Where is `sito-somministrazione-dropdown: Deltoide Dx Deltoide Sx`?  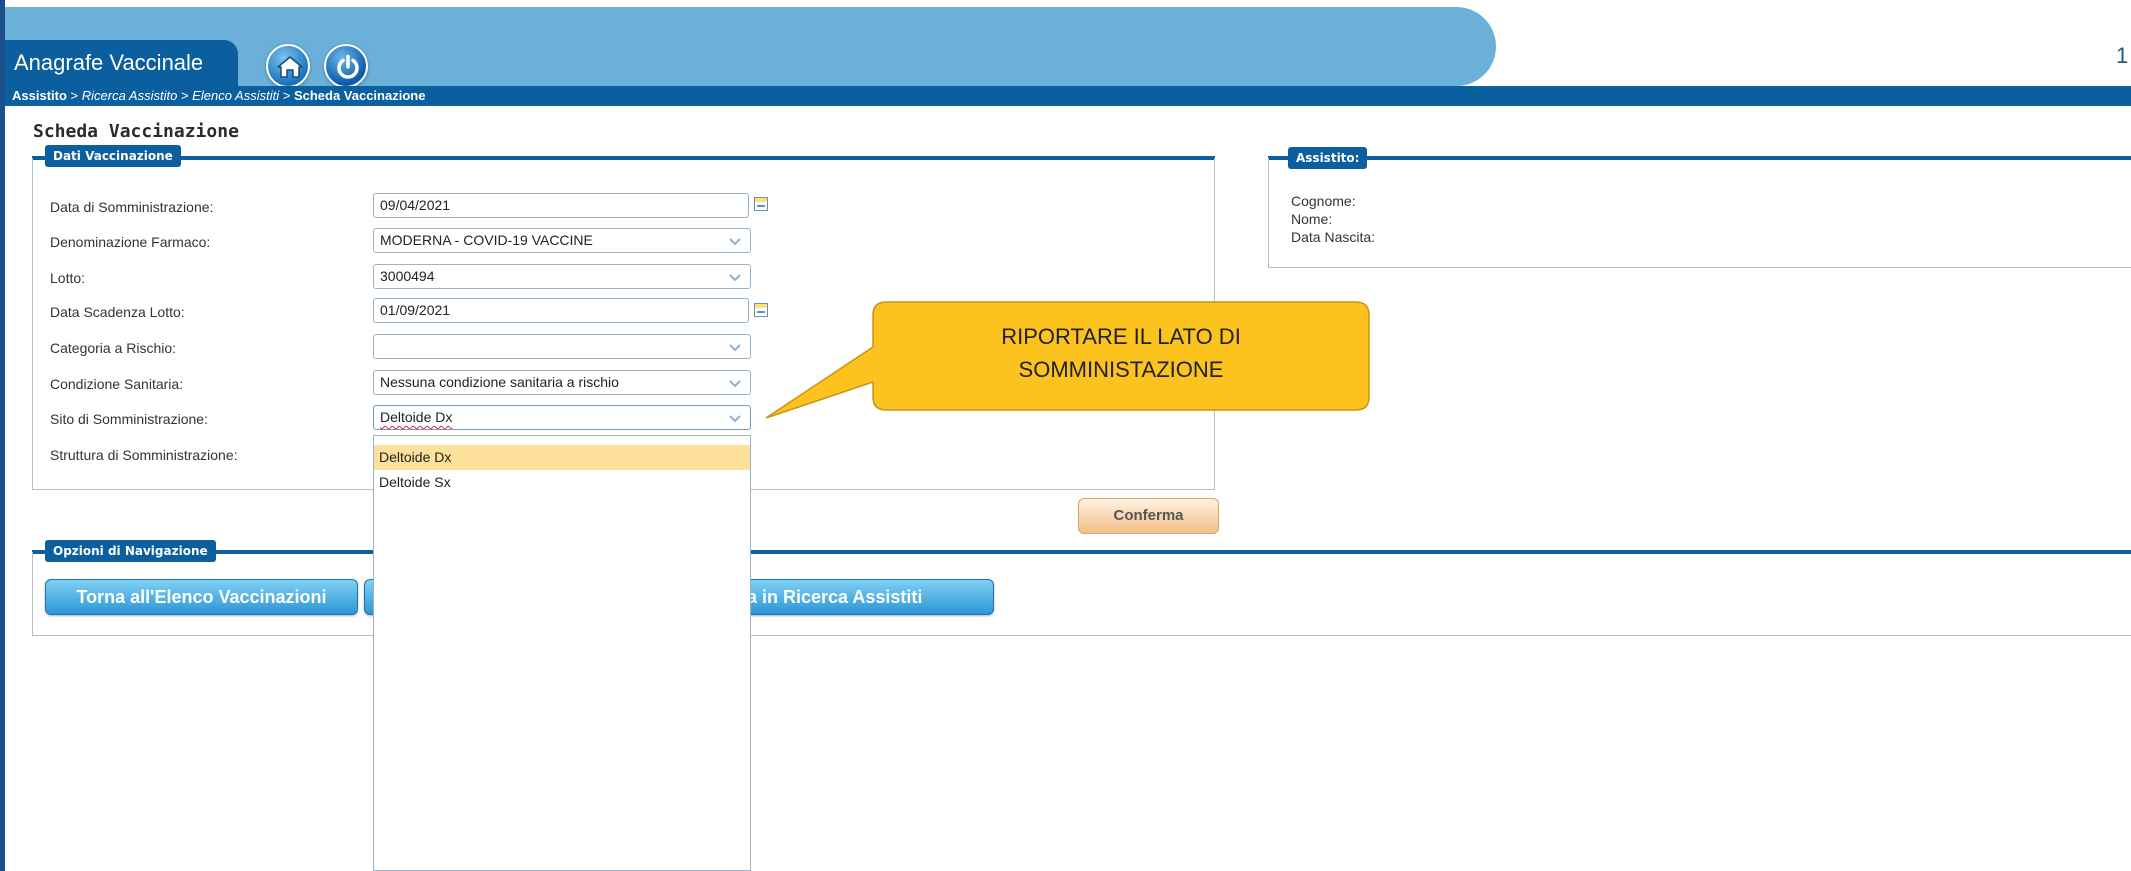 sito-somministrazione-dropdown: Deltoide Dx Deltoide Sx is located at coordinates (562, 653).